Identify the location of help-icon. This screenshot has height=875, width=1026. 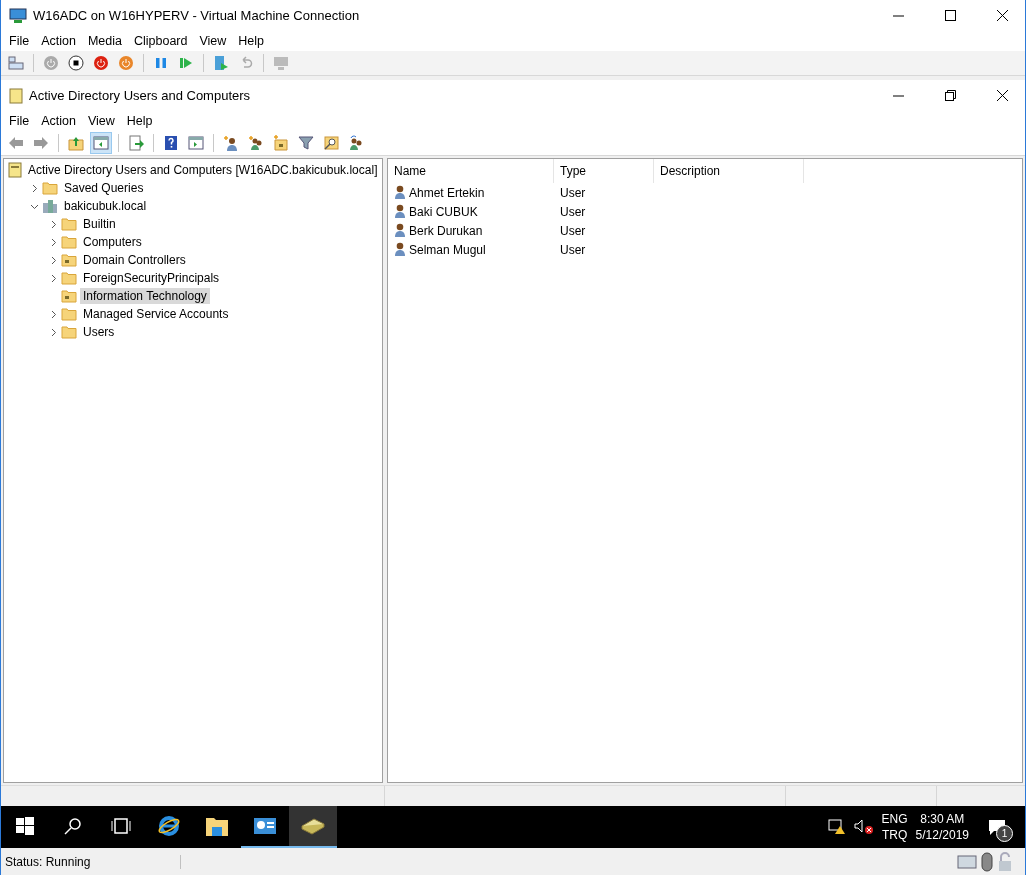
(171, 143).